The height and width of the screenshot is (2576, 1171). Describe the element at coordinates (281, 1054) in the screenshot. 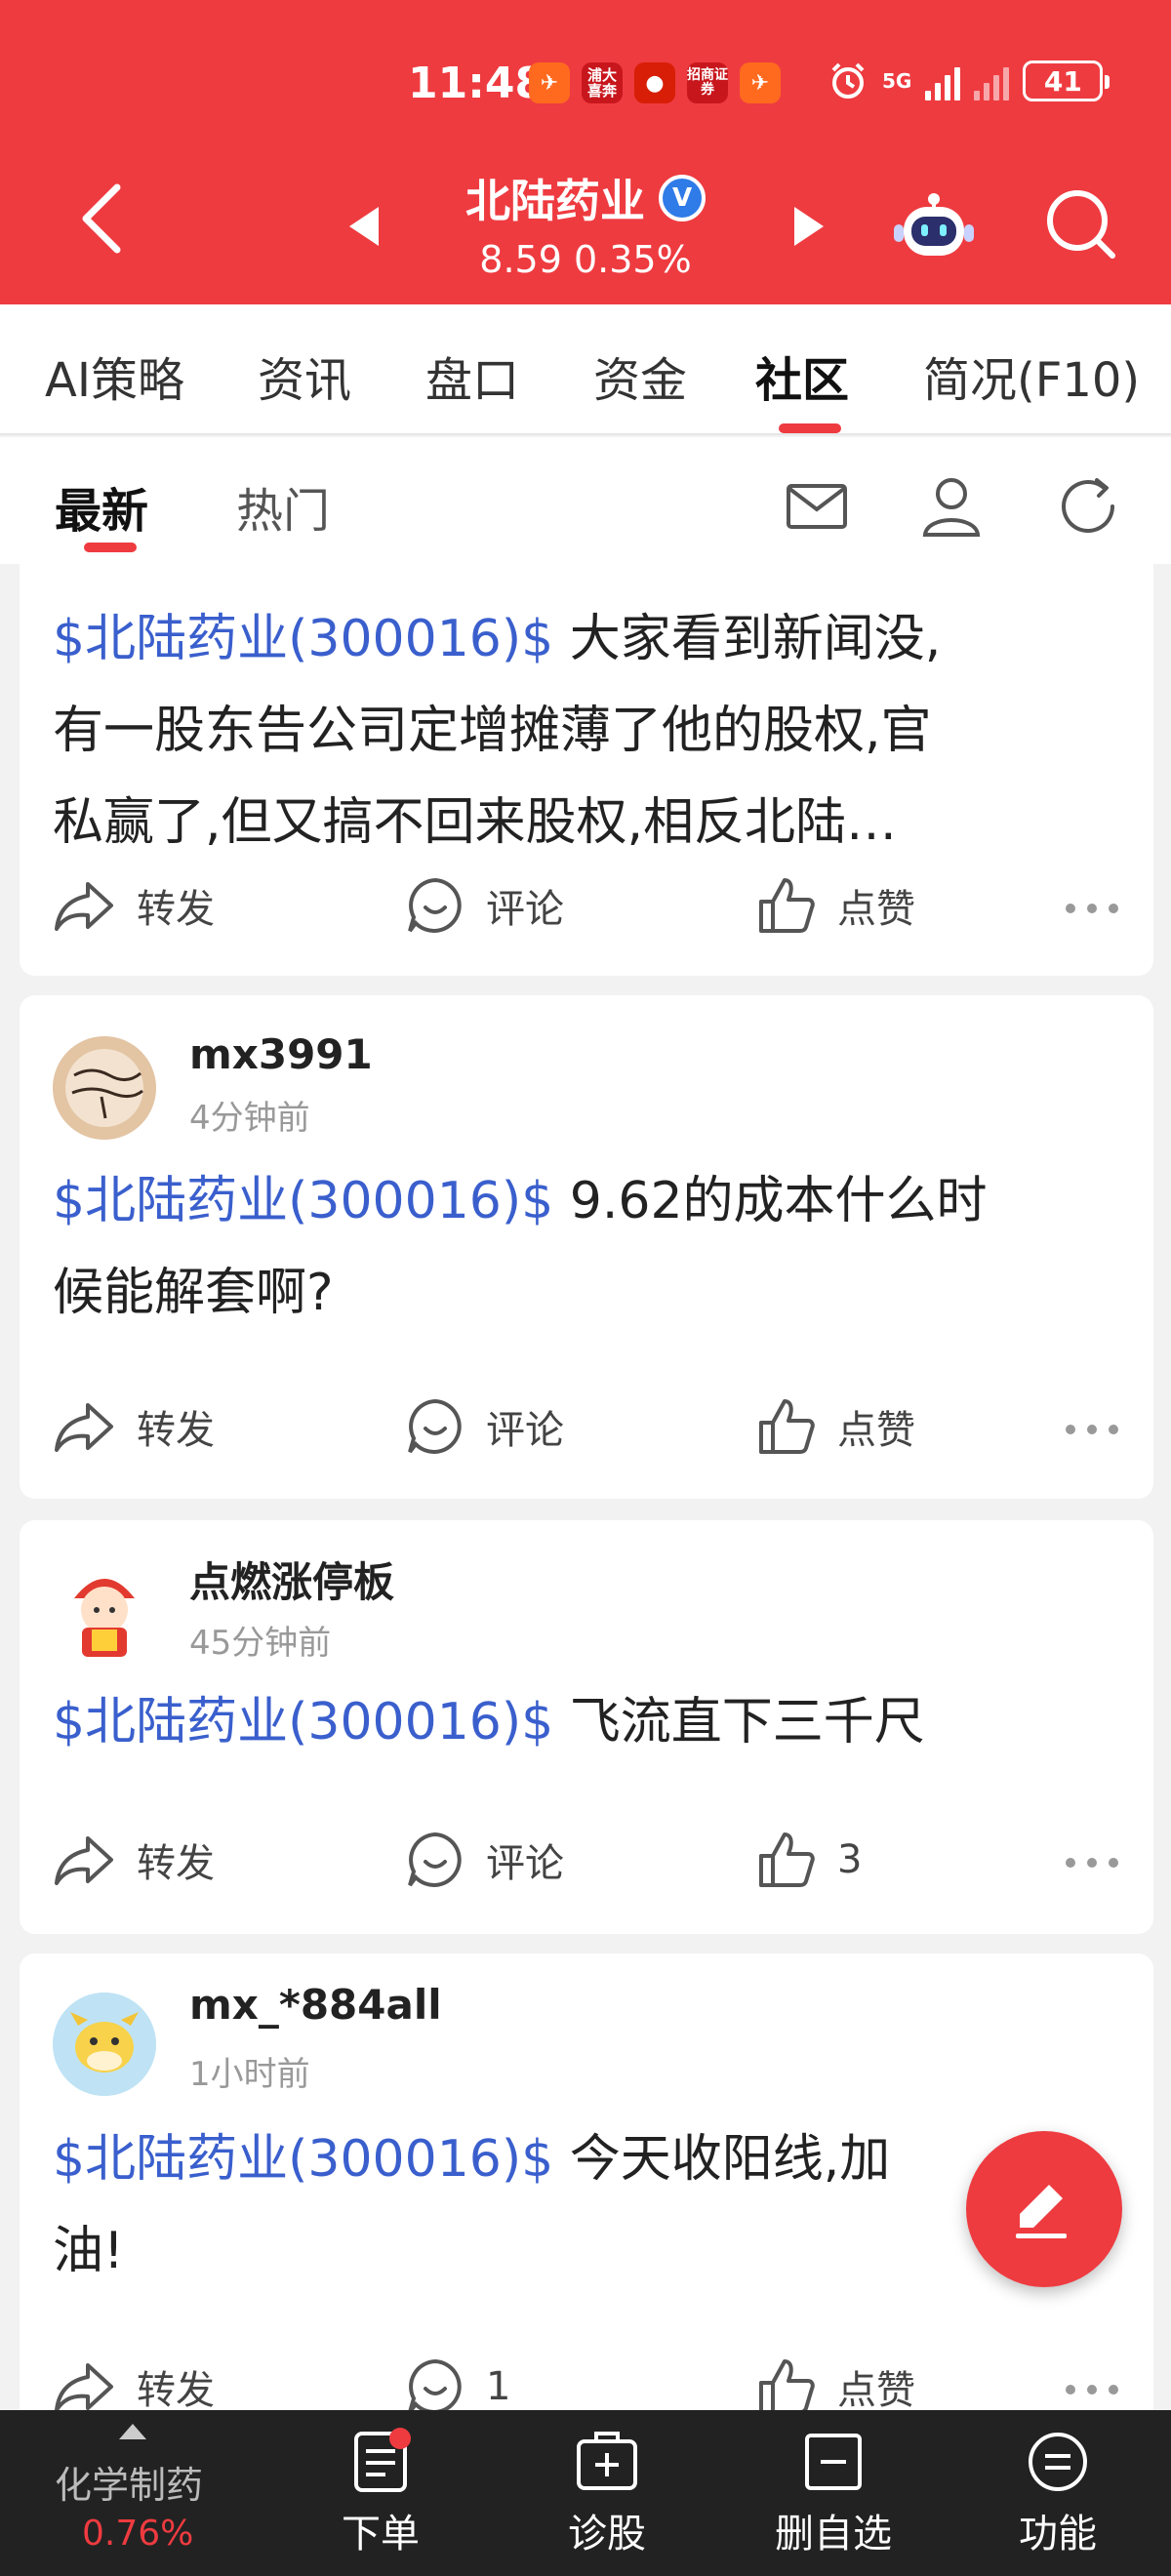

I see `username: mx3991` at that location.